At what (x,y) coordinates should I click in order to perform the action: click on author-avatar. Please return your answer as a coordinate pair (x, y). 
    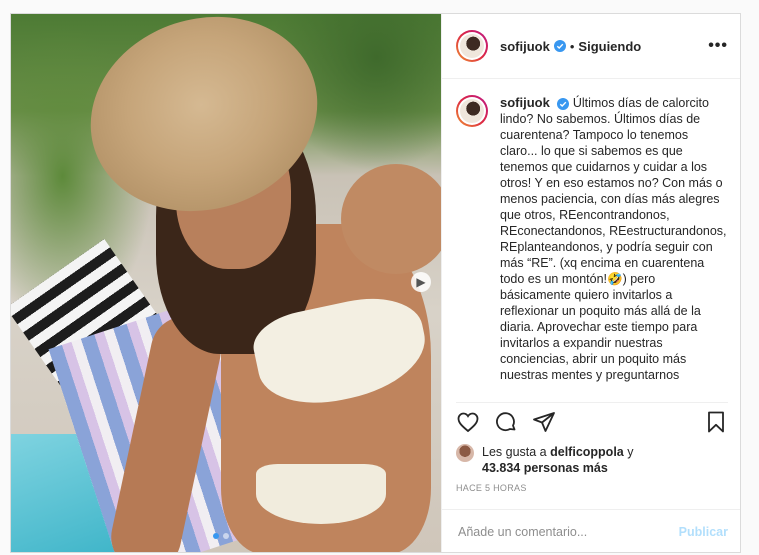
    Looking at the image, I should click on (472, 46).